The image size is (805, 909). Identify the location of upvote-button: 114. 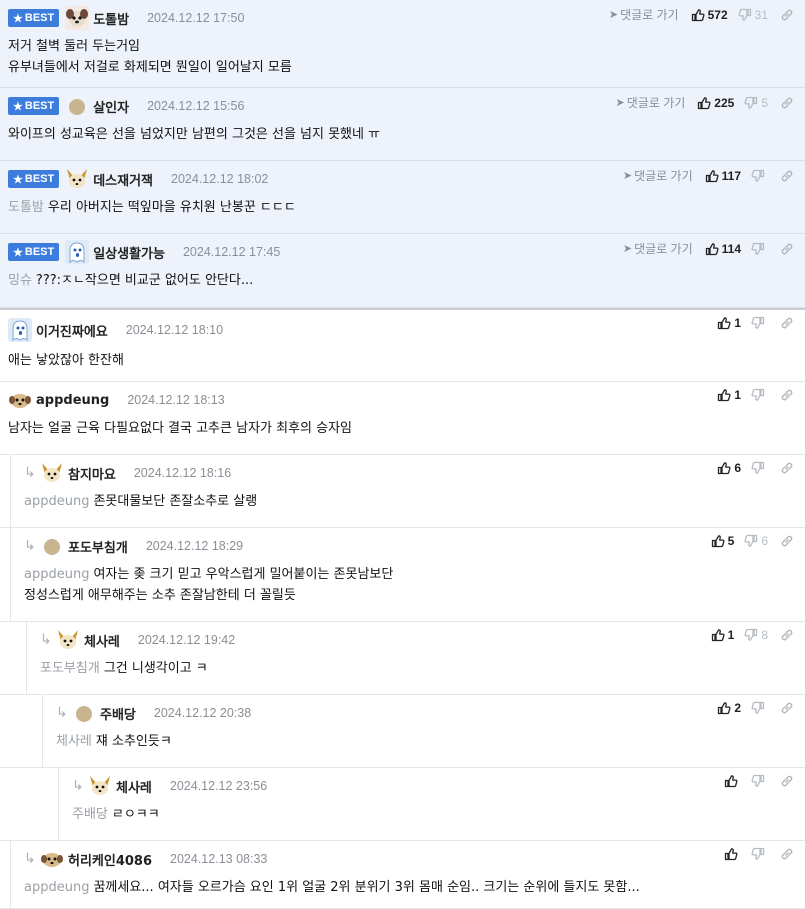
(723, 249).